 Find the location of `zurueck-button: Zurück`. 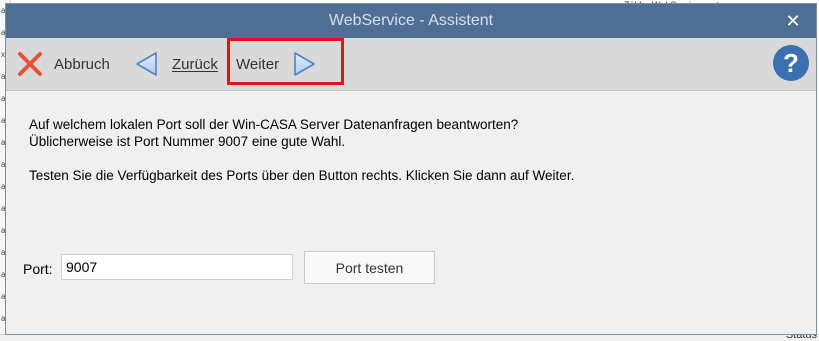

zurueck-button: Zurück is located at coordinates (176, 64).